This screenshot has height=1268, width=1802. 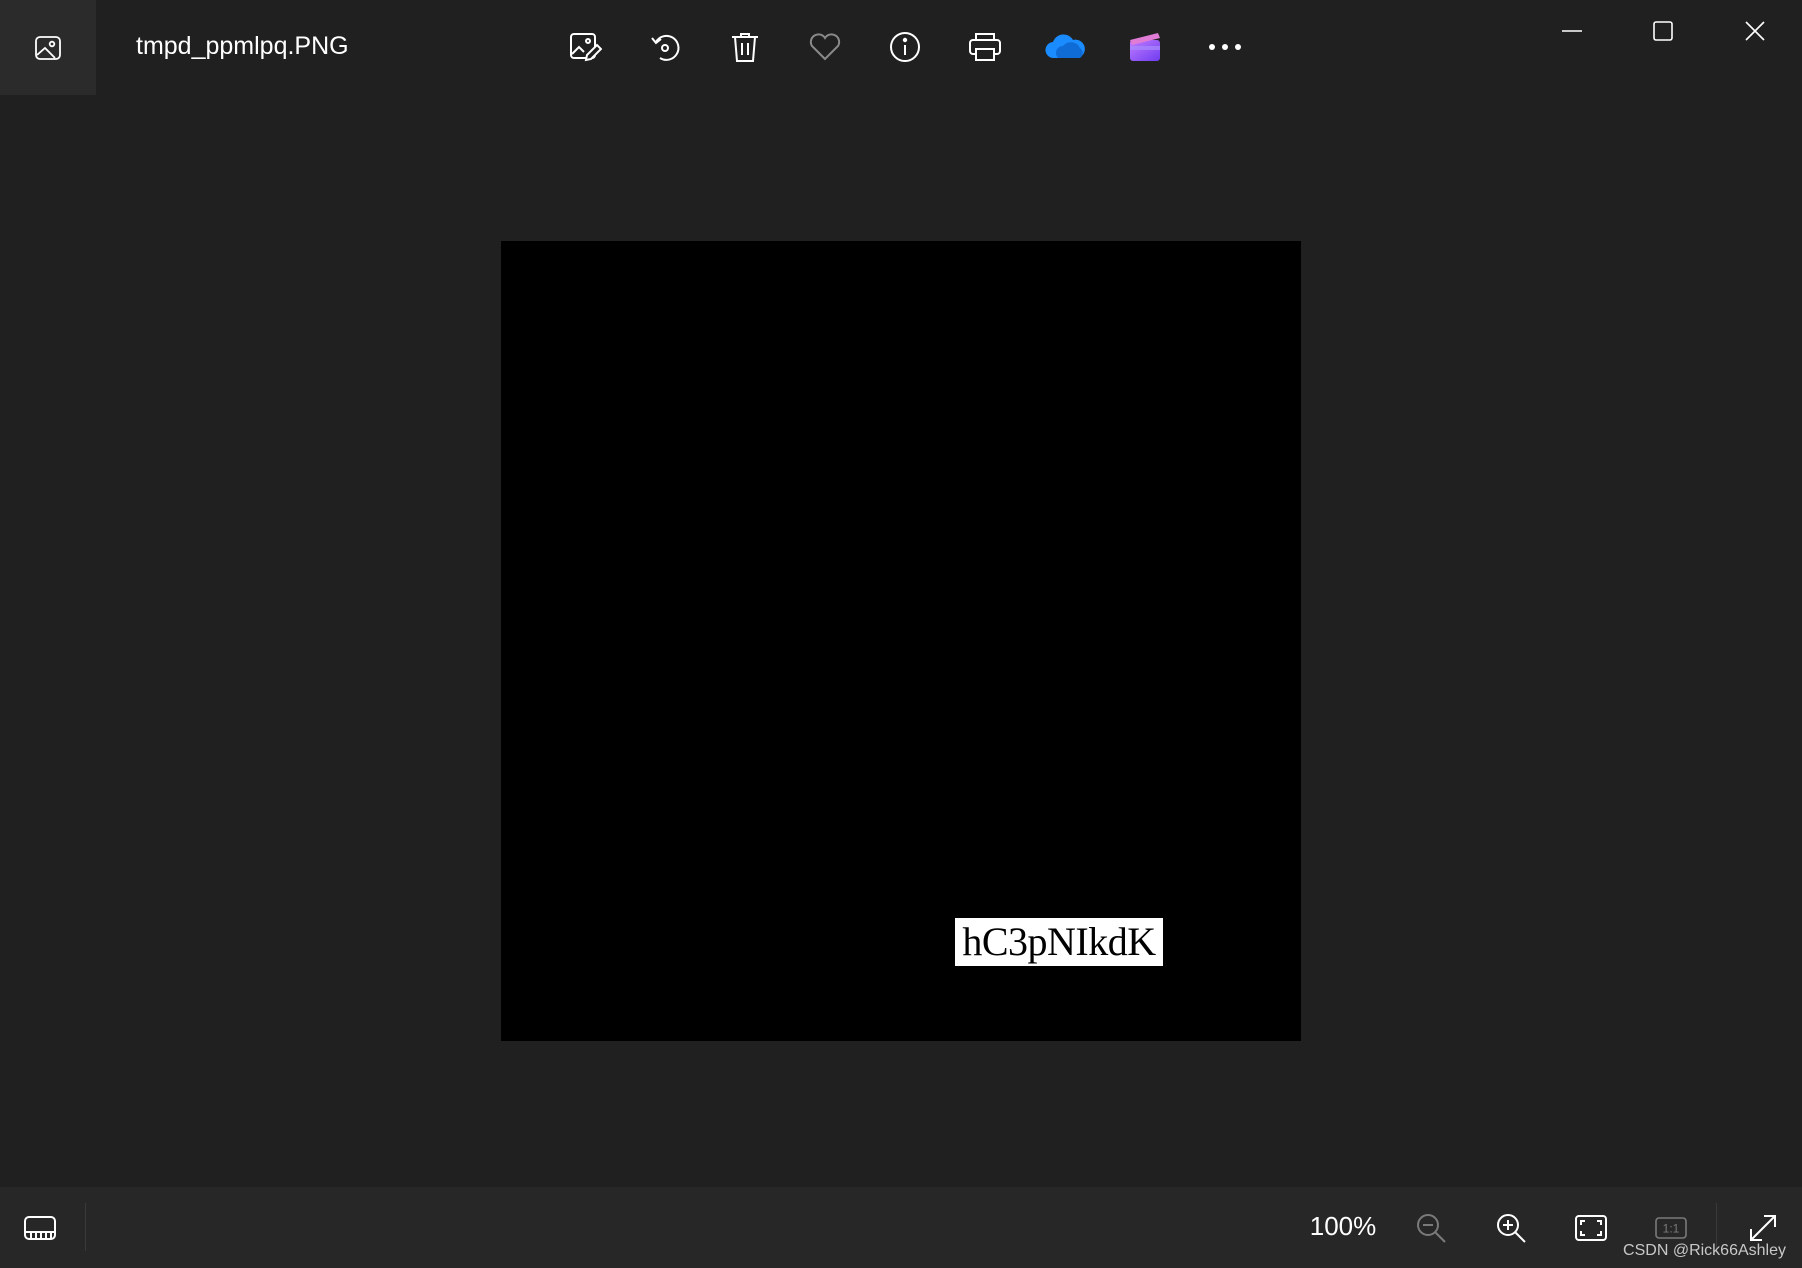 I want to click on printer-icon, so click(x=985, y=47).